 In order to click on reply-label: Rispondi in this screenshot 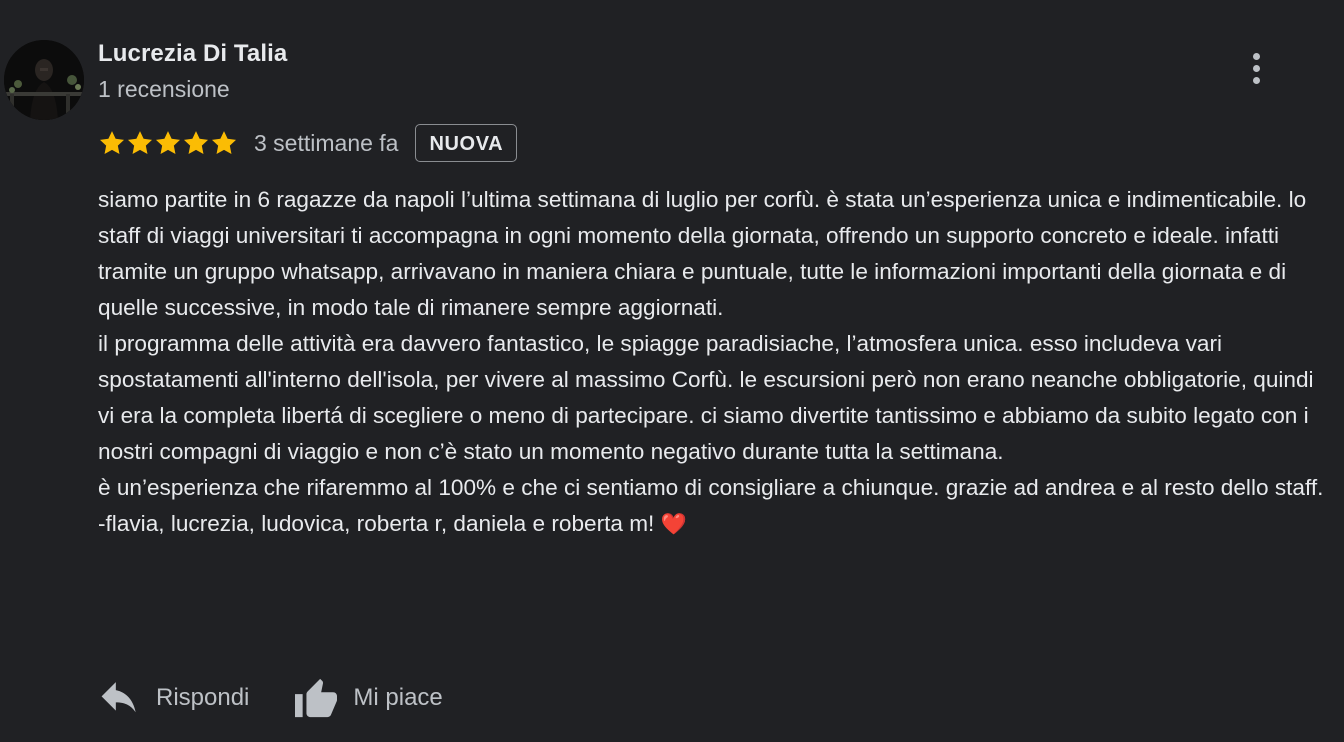, I will do `click(203, 697)`.